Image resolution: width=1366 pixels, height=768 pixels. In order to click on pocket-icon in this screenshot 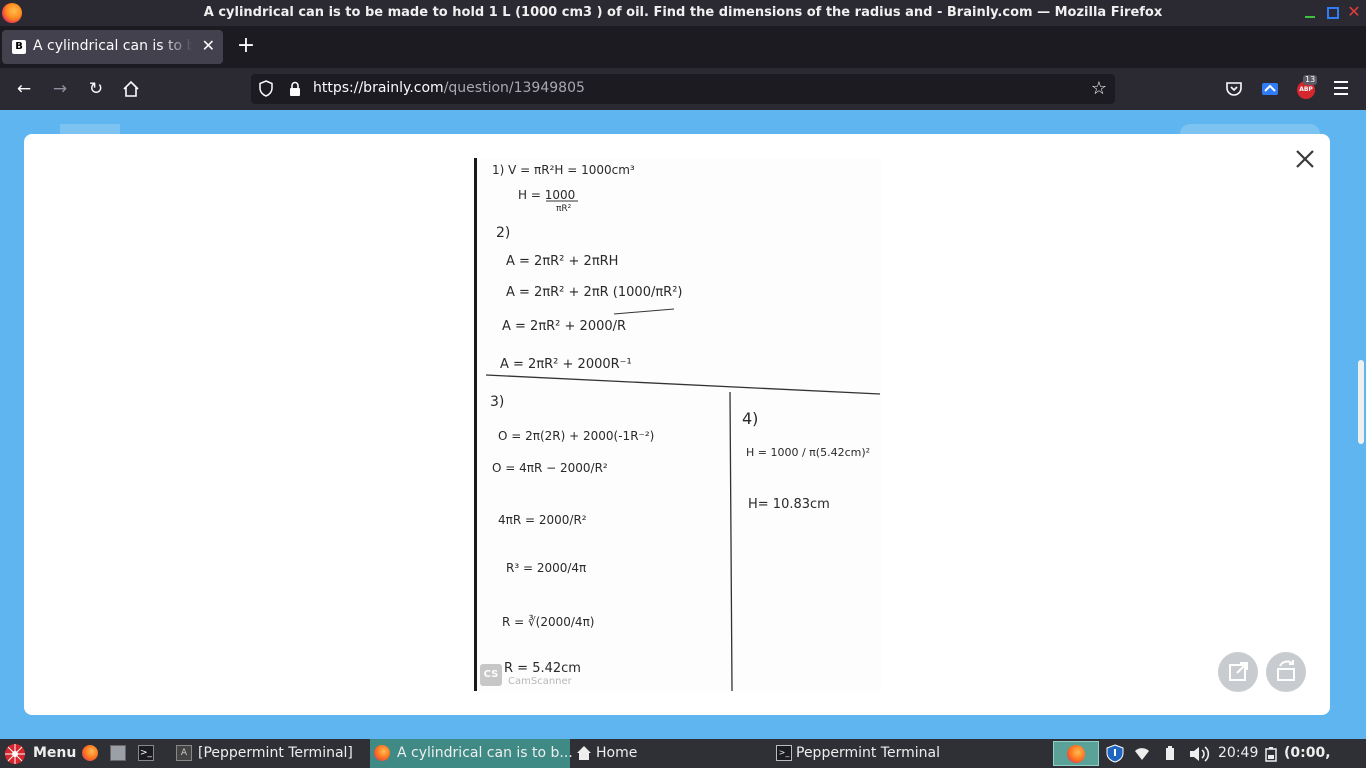, I will do `click(1234, 89)`.